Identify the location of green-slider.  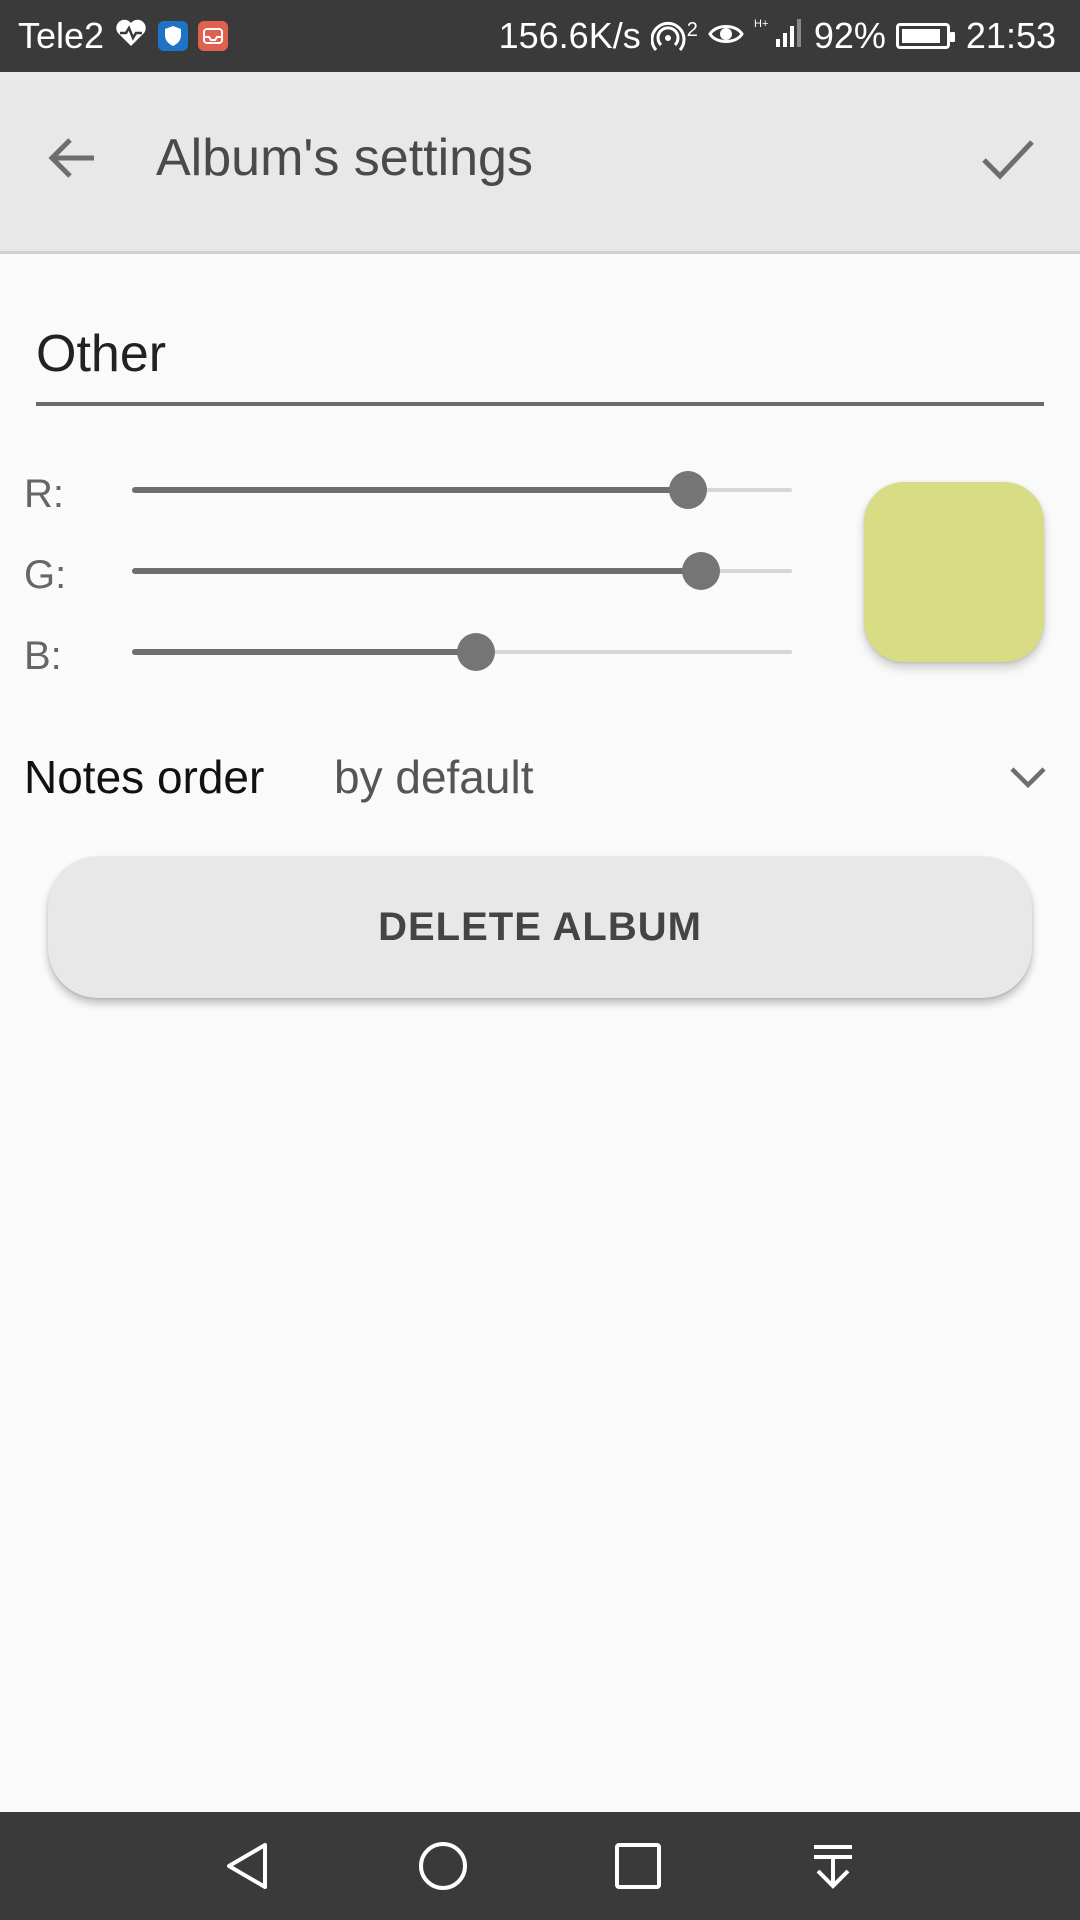
(462, 571).